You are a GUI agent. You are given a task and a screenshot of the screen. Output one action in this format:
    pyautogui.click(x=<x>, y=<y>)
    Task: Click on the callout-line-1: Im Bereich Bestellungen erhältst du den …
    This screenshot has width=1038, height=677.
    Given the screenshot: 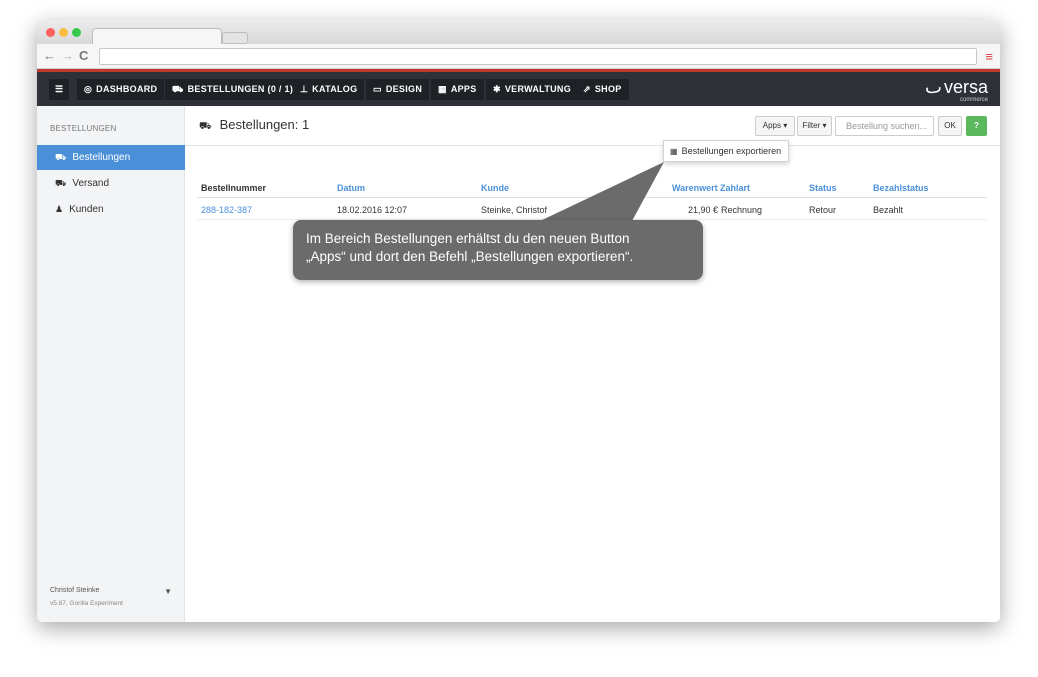 What is the action you would take?
    pyautogui.click(x=468, y=238)
    